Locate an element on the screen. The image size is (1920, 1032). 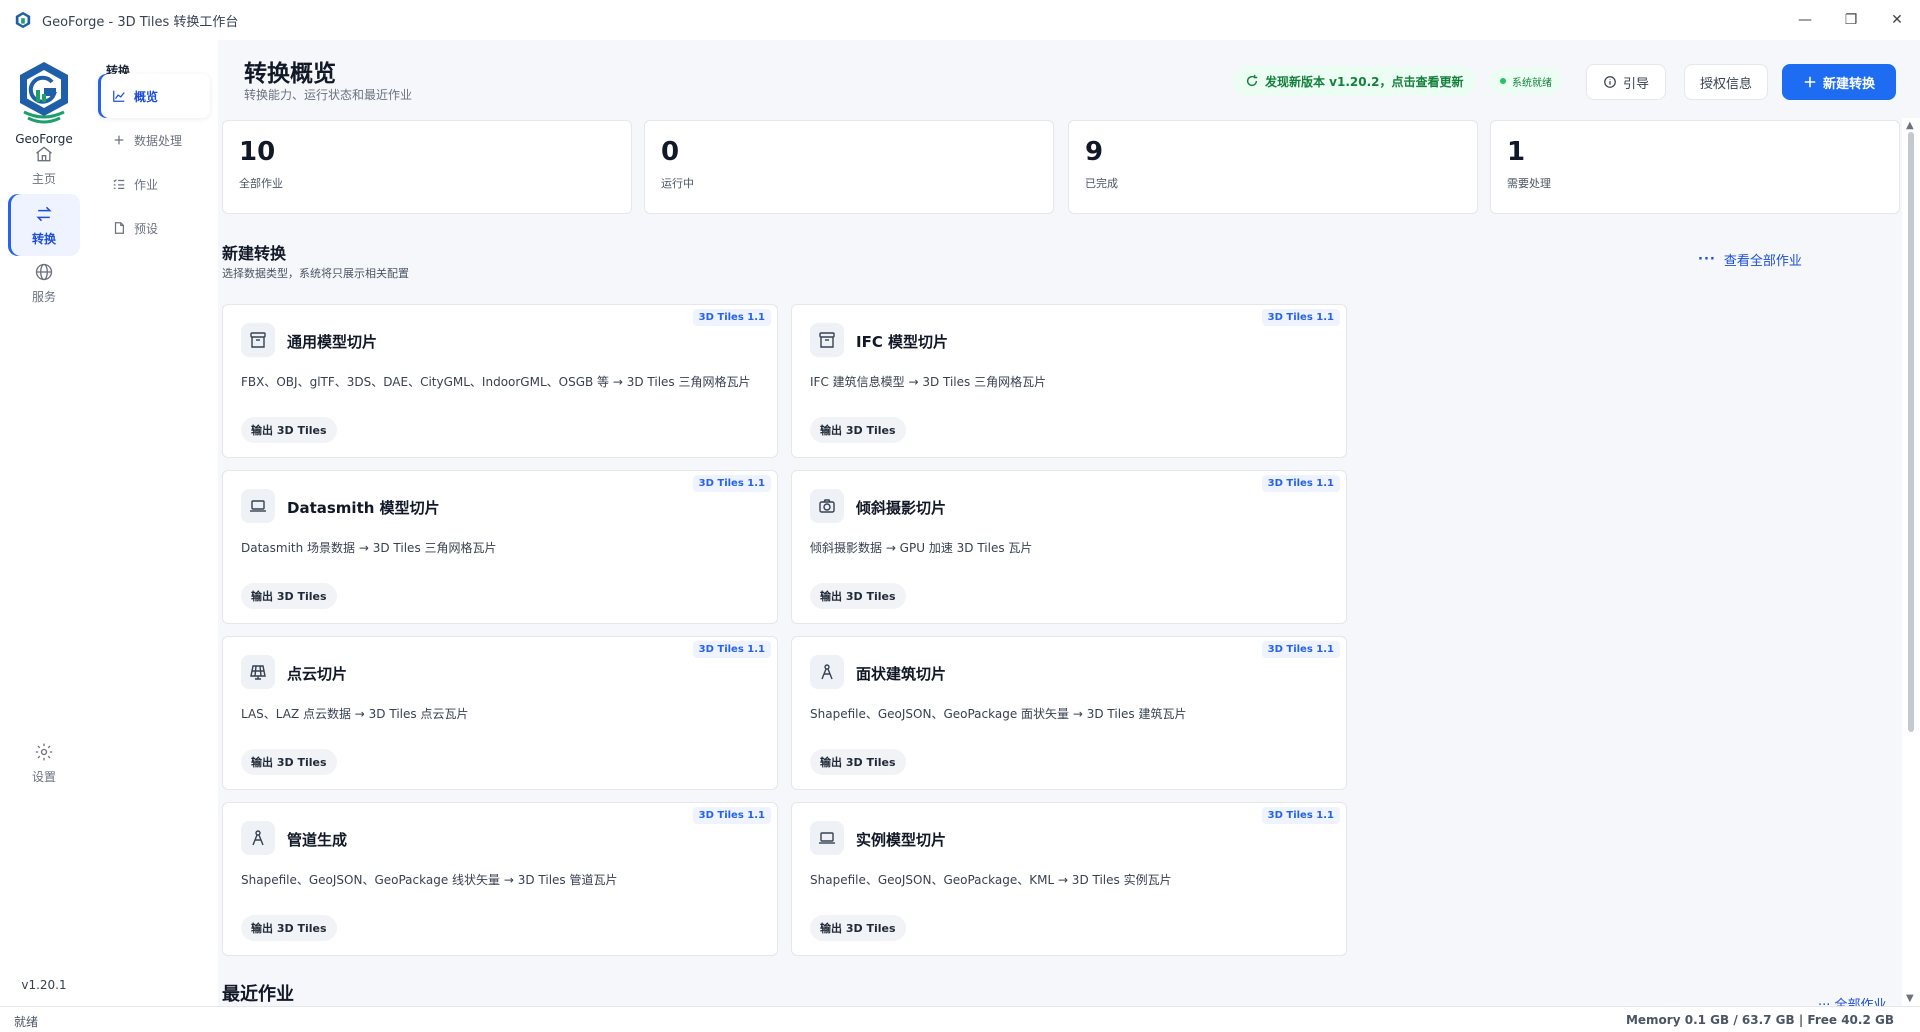
rail-item-service: 服务 is located at coordinates (44, 283).